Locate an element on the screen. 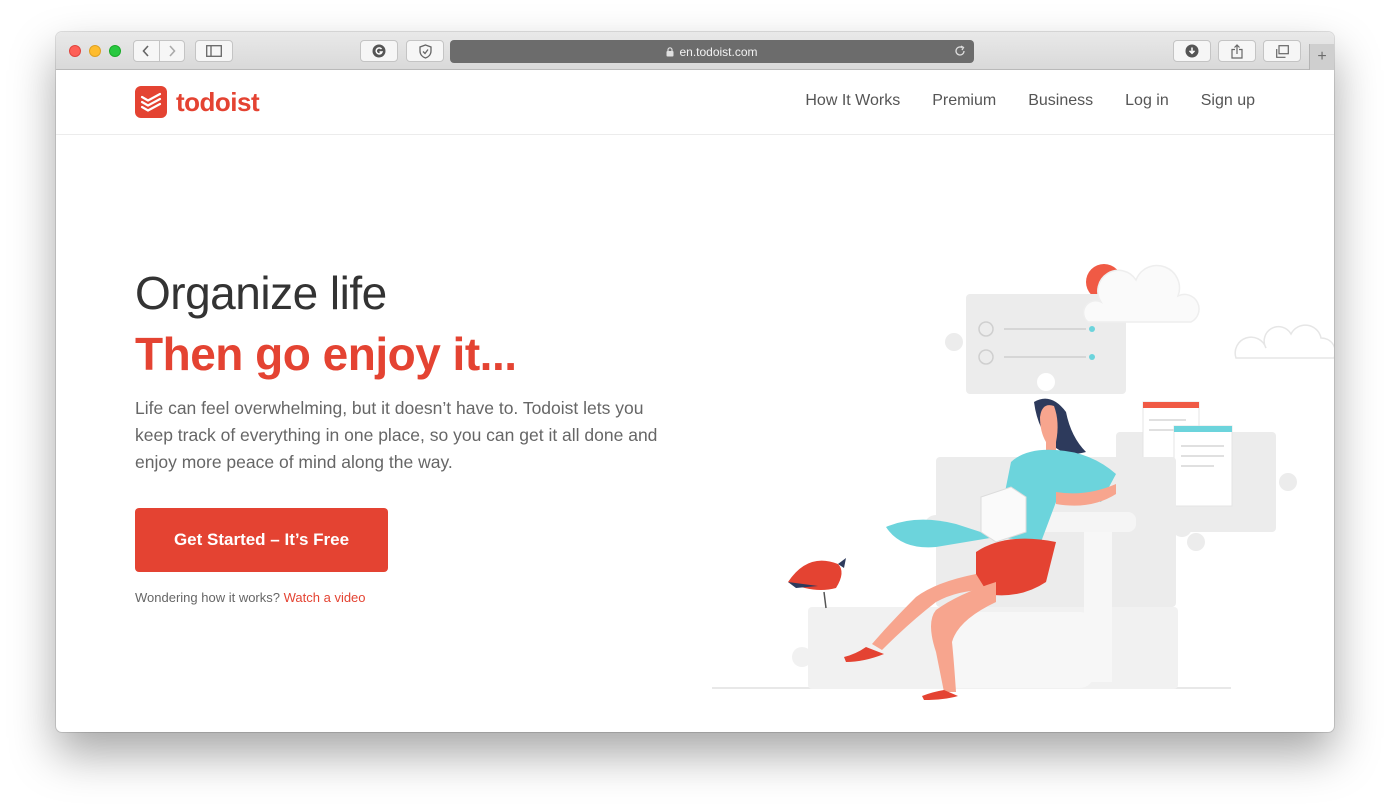  helper-text: Wondering how it works? Watch a video is located at coordinates (250, 597).